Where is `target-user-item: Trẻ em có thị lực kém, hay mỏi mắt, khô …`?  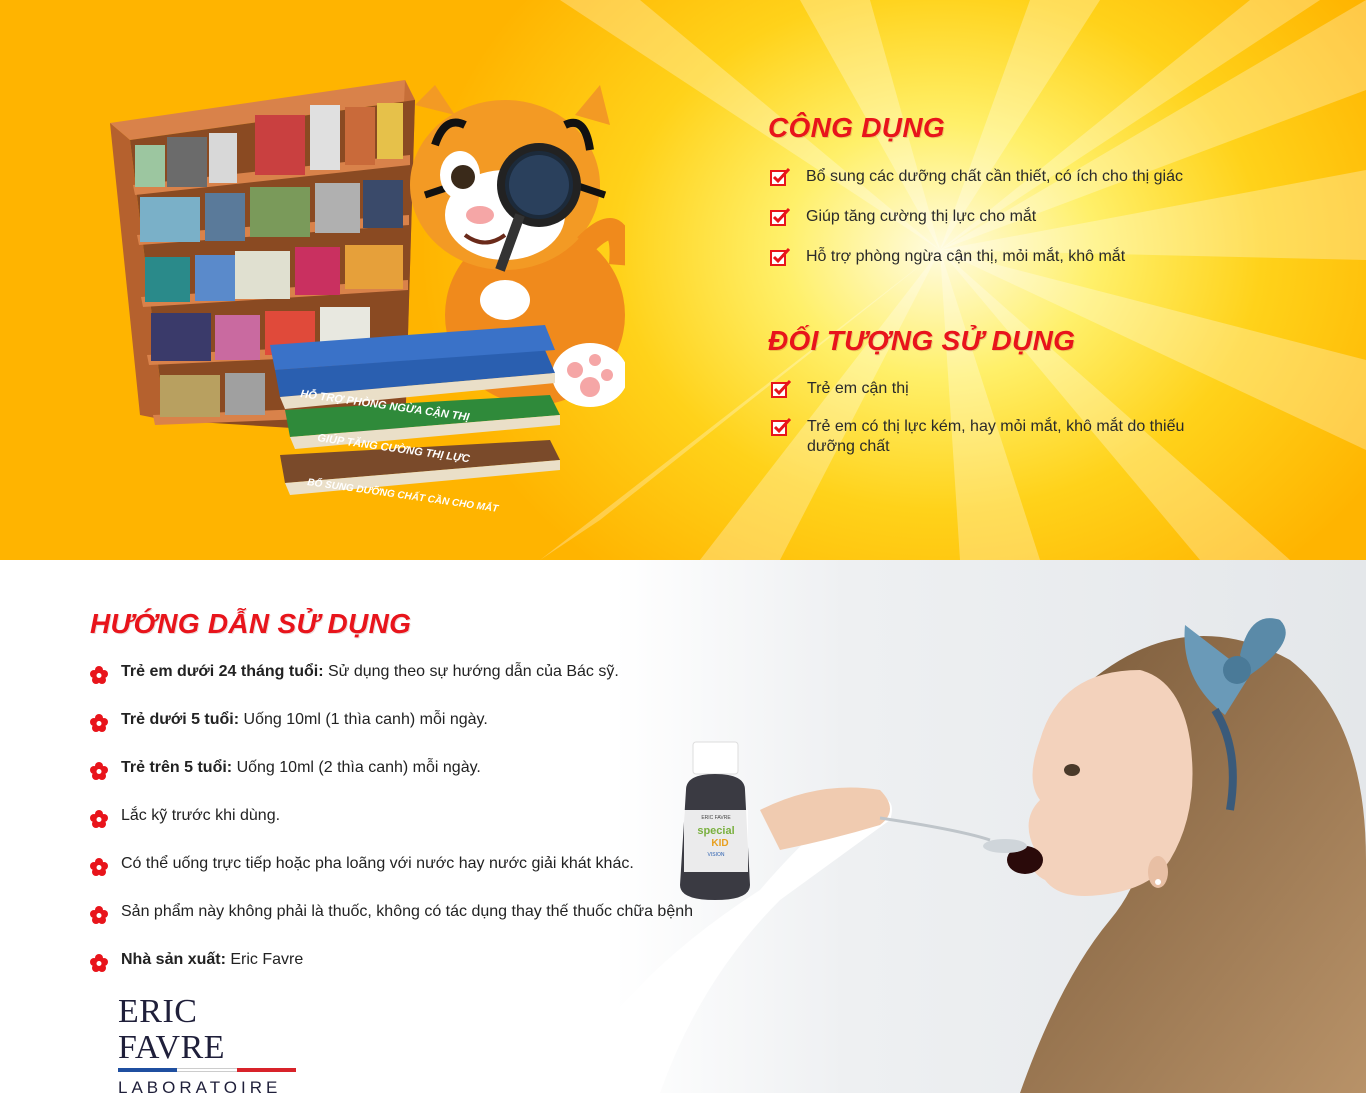
target-user-item: Trẻ em có thị lực kém, hay mỏi mắt, khô … is located at coordinates (991, 437).